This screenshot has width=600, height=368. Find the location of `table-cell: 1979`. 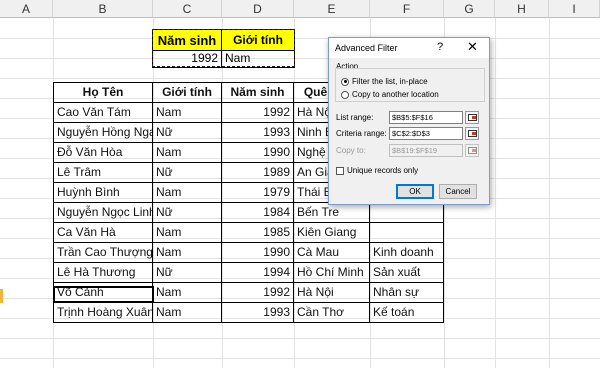

table-cell: 1979 is located at coordinates (258, 193).